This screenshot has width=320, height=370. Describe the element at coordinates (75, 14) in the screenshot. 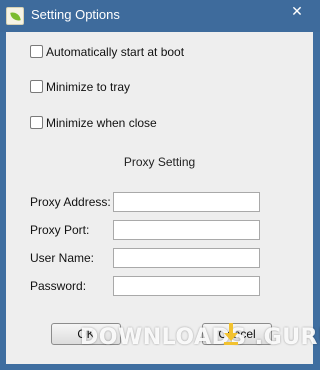

I see `window-title: Setting Options` at that location.